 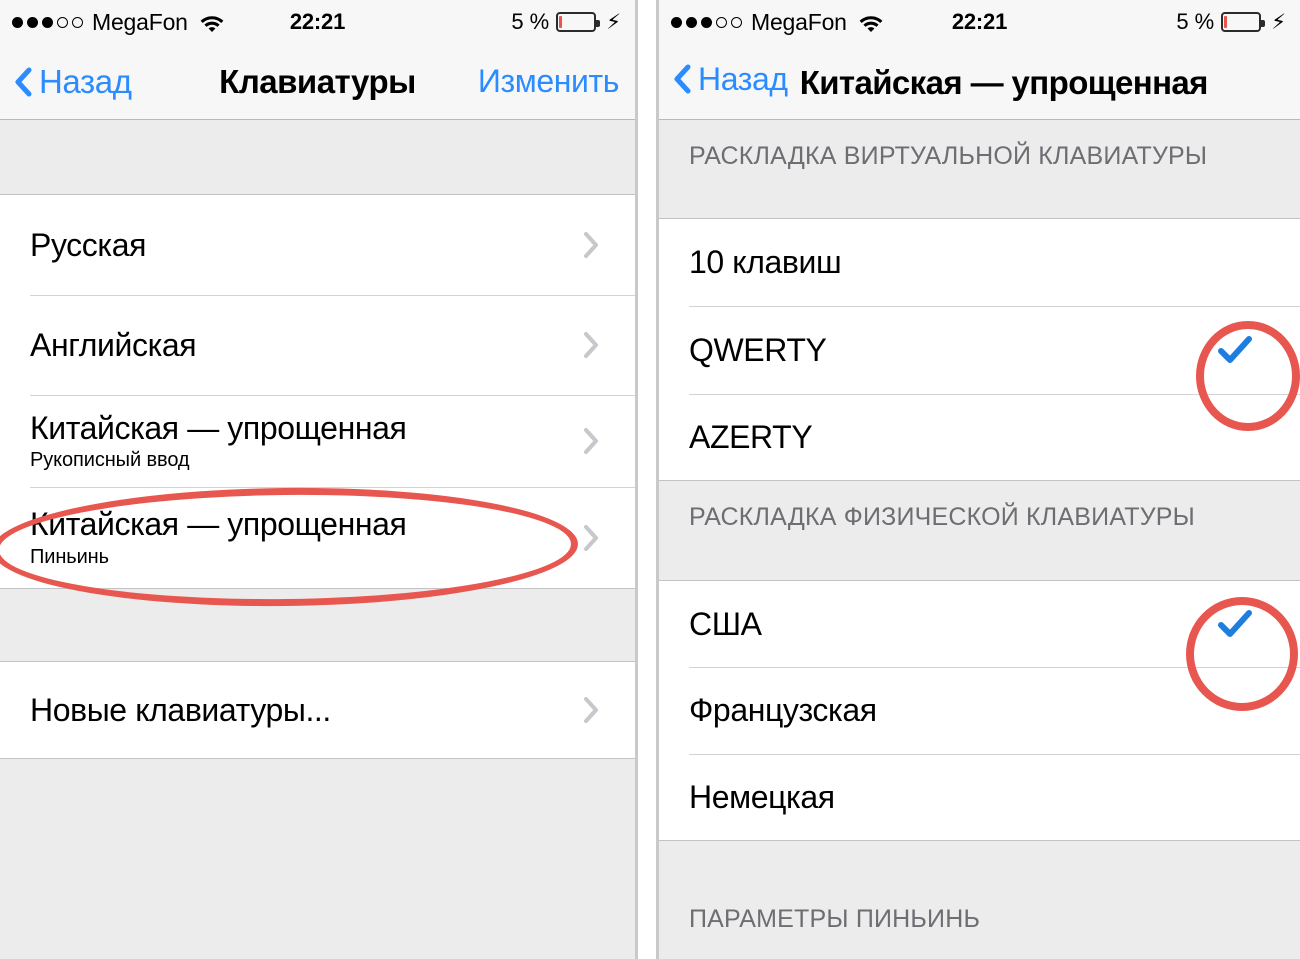 I want to click on list-item-text: QWERTY, so click(x=953, y=350).